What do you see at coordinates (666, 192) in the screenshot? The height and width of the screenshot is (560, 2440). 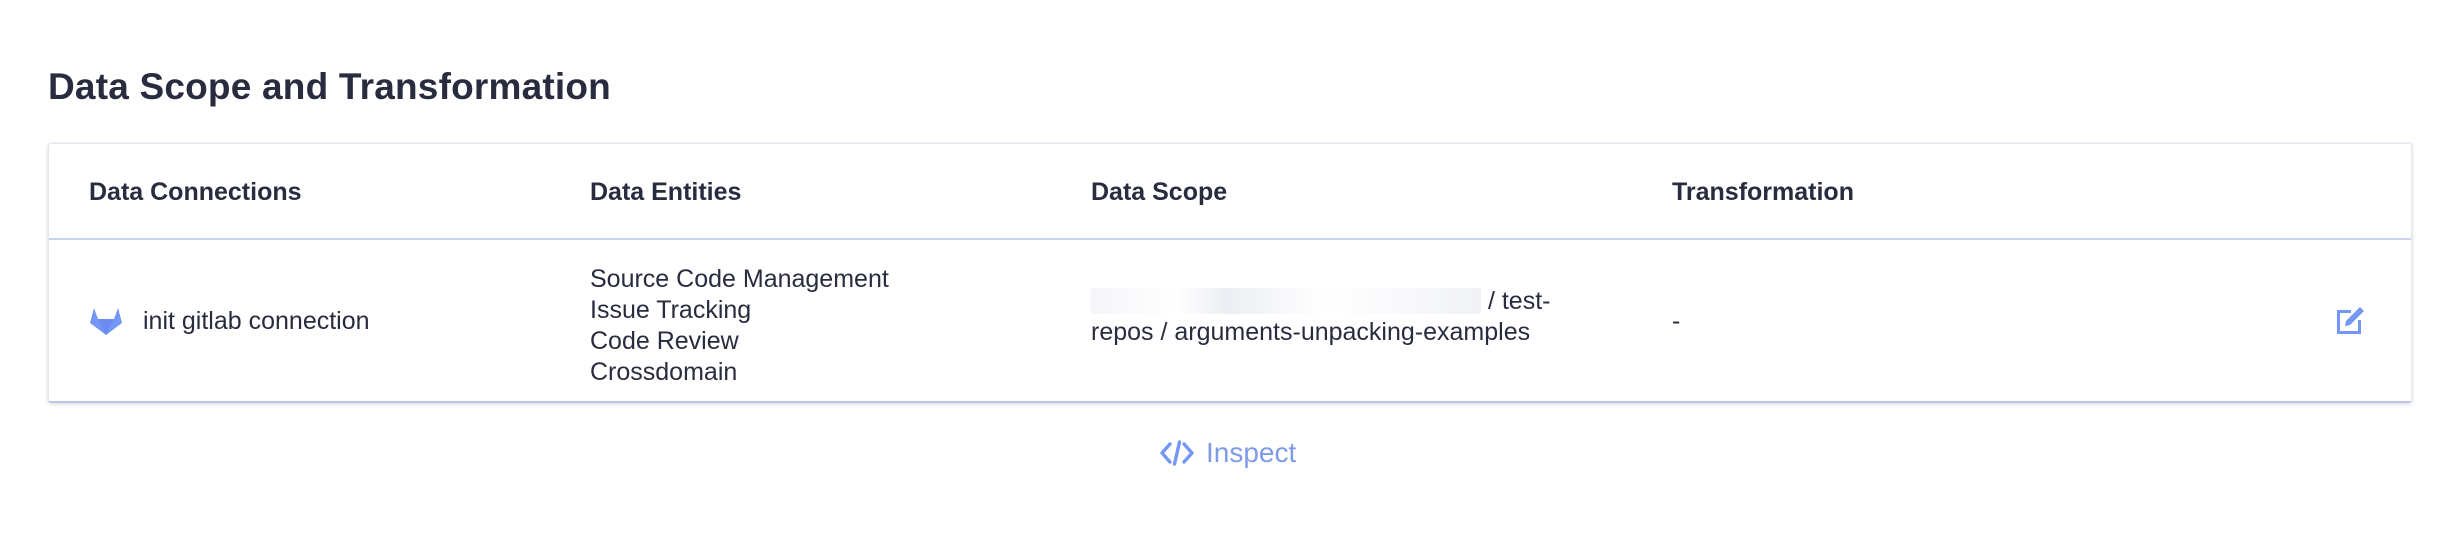 I see `header-data-entities: Data Entities` at bounding box center [666, 192].